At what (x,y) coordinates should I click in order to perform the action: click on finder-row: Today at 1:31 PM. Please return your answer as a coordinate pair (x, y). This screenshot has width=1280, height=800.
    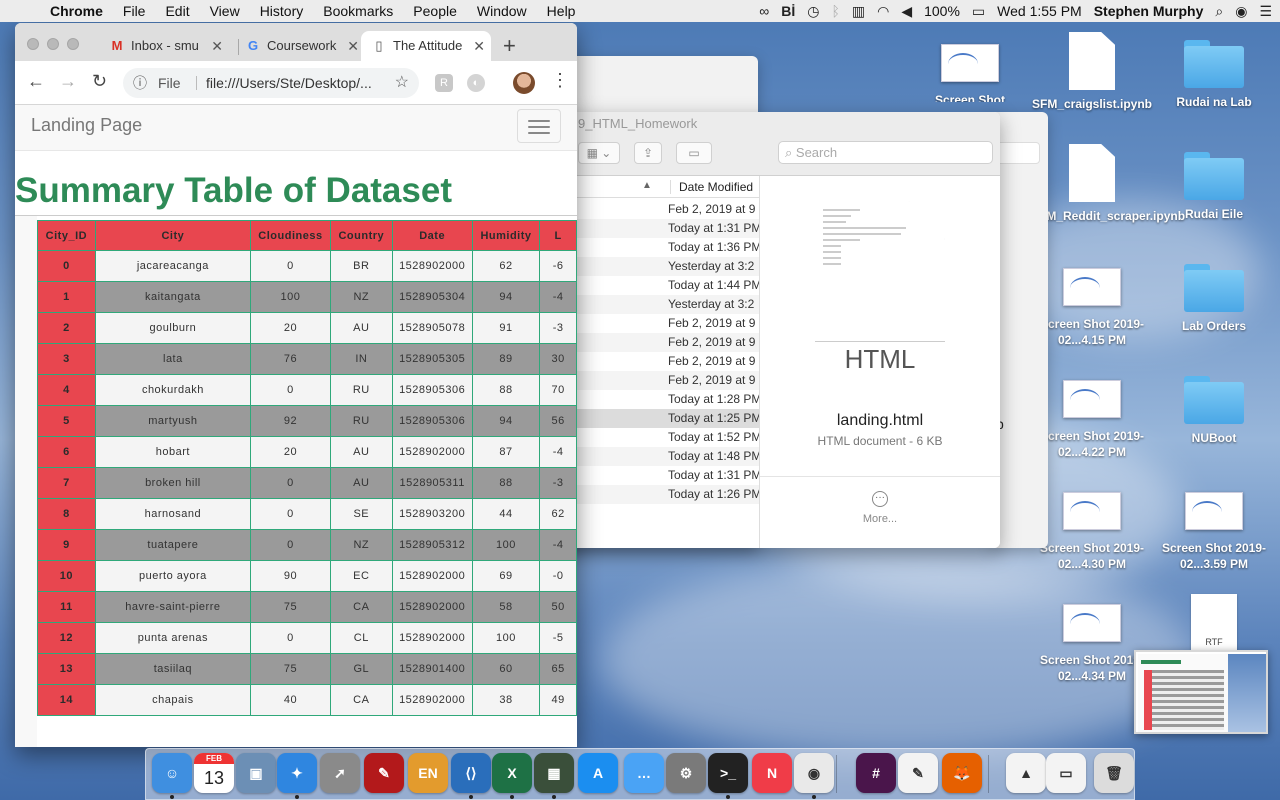
    Looking at the image, I should click on (660, 475).